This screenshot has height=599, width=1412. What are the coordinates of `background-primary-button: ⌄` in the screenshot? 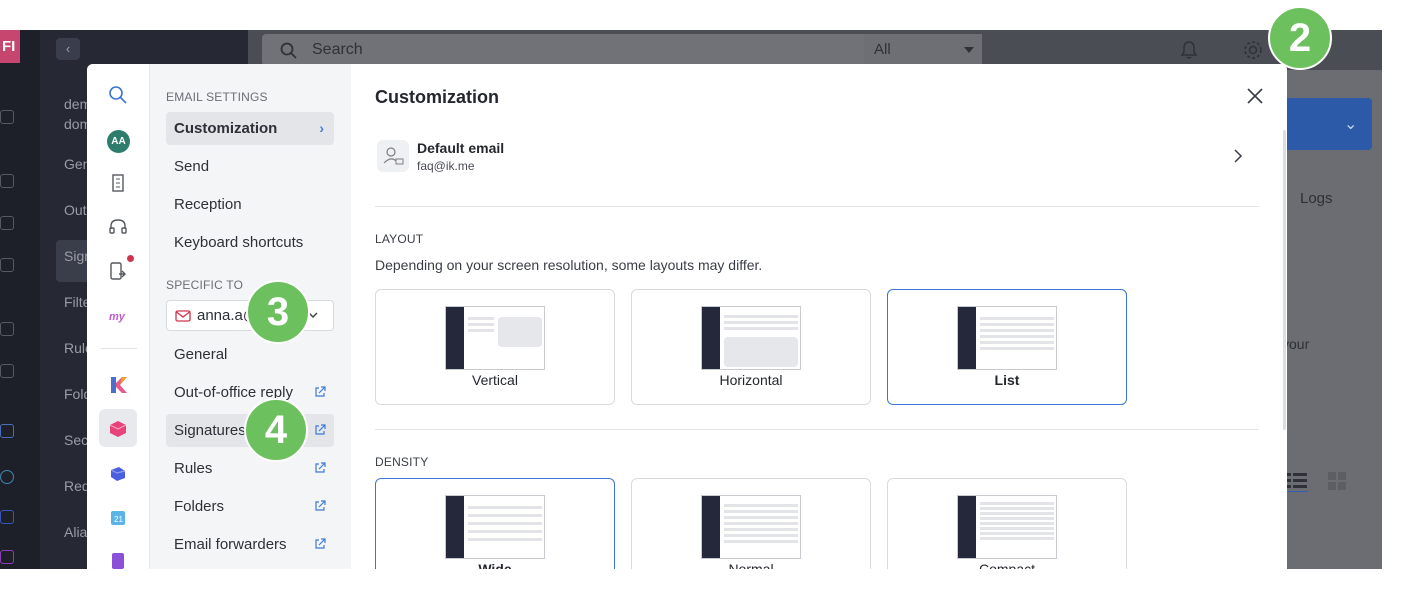 It's located at (1326, 124).